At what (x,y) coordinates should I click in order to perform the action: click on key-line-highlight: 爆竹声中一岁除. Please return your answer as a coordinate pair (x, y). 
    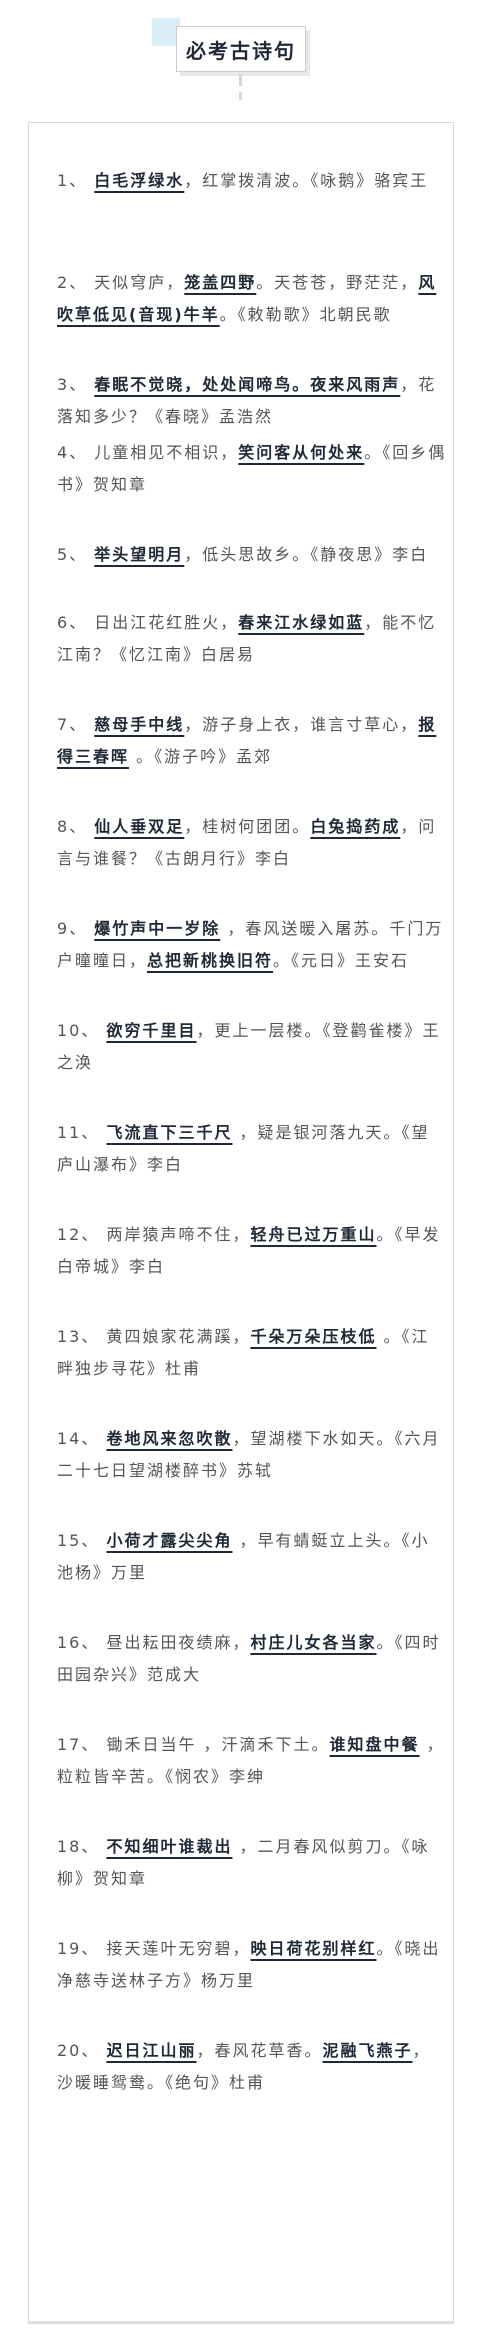
    Looking at the image, I should click on (157, 928).